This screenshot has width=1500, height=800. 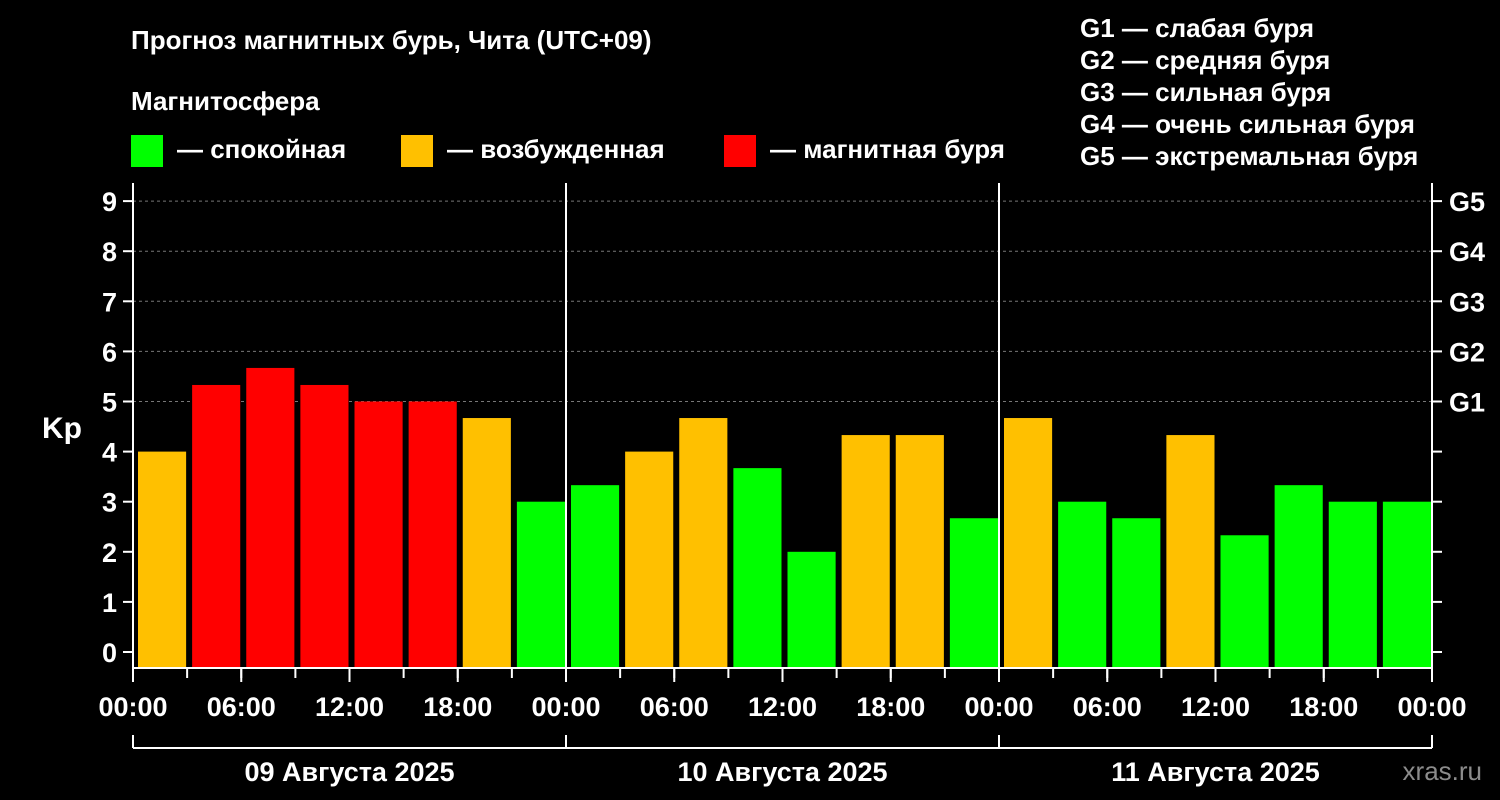 What do you see at coordinates (1249, 156) in the screenshot?
I see `g-scale-item: G5 — экстремальная буря` at bounding box center [1249, 156].